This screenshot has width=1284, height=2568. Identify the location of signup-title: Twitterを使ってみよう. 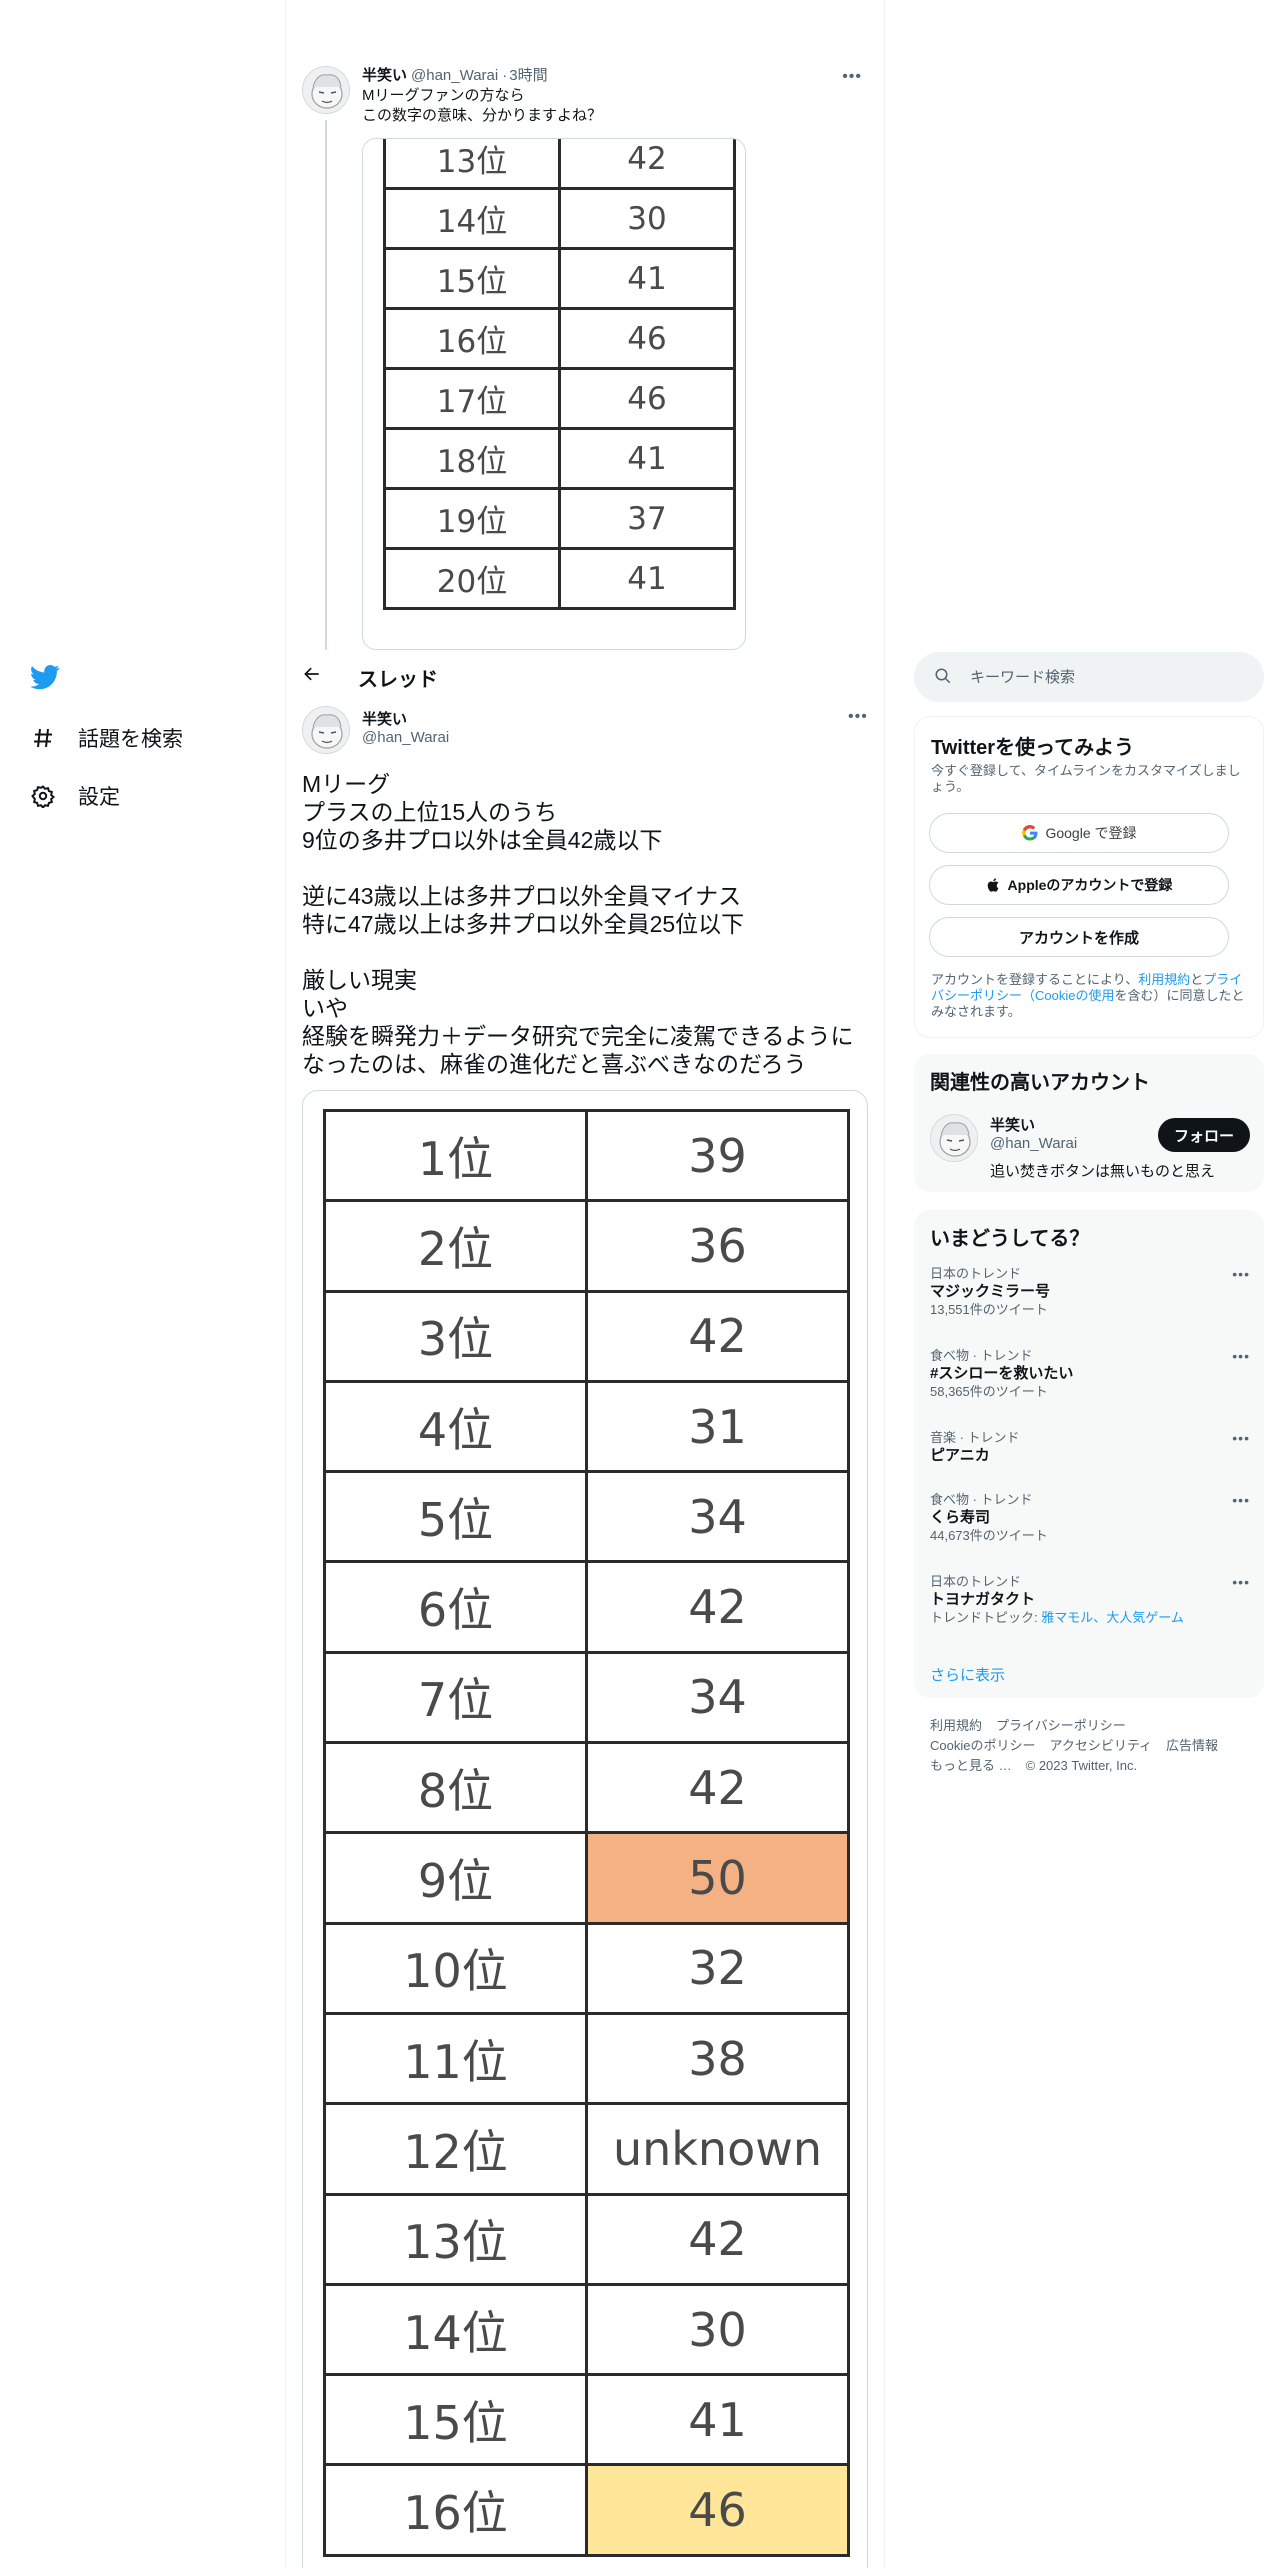
(1033, 748).